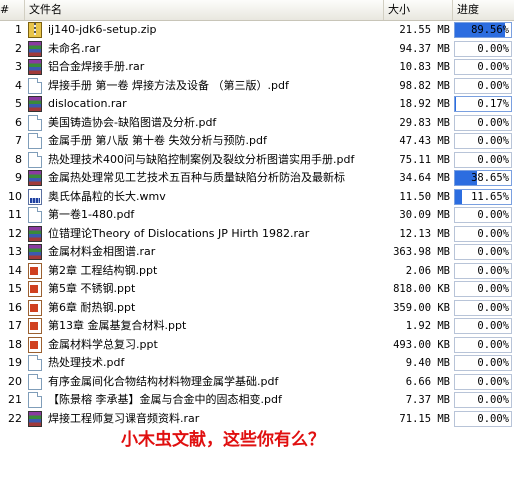 The height and width of the screenshot is (498, 514). I want to click on column-header-filename: 文件名, so click(204, 10).